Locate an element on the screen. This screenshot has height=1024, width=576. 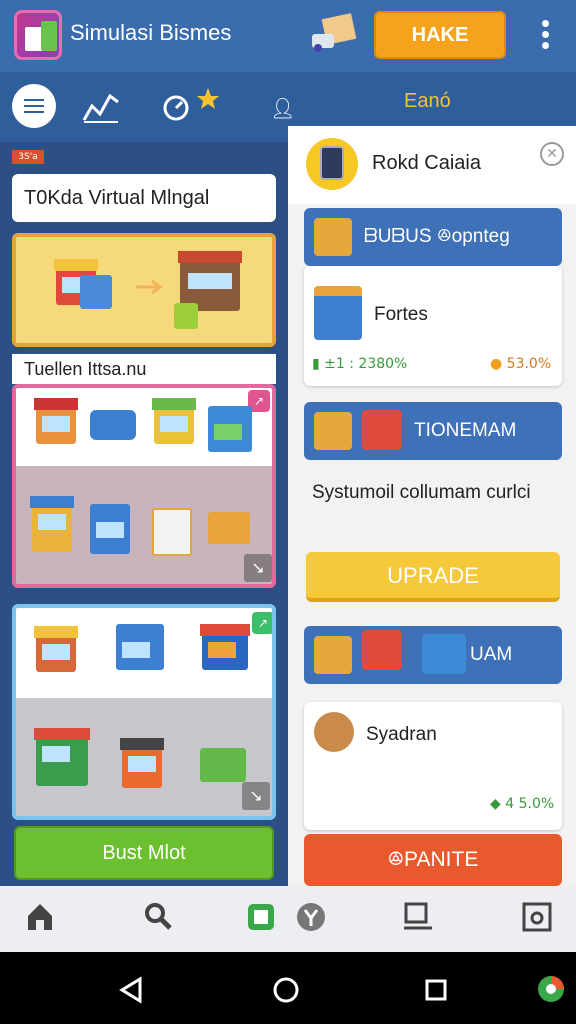
stat-right: ● 53.0% is located at coordinates (520, 364).